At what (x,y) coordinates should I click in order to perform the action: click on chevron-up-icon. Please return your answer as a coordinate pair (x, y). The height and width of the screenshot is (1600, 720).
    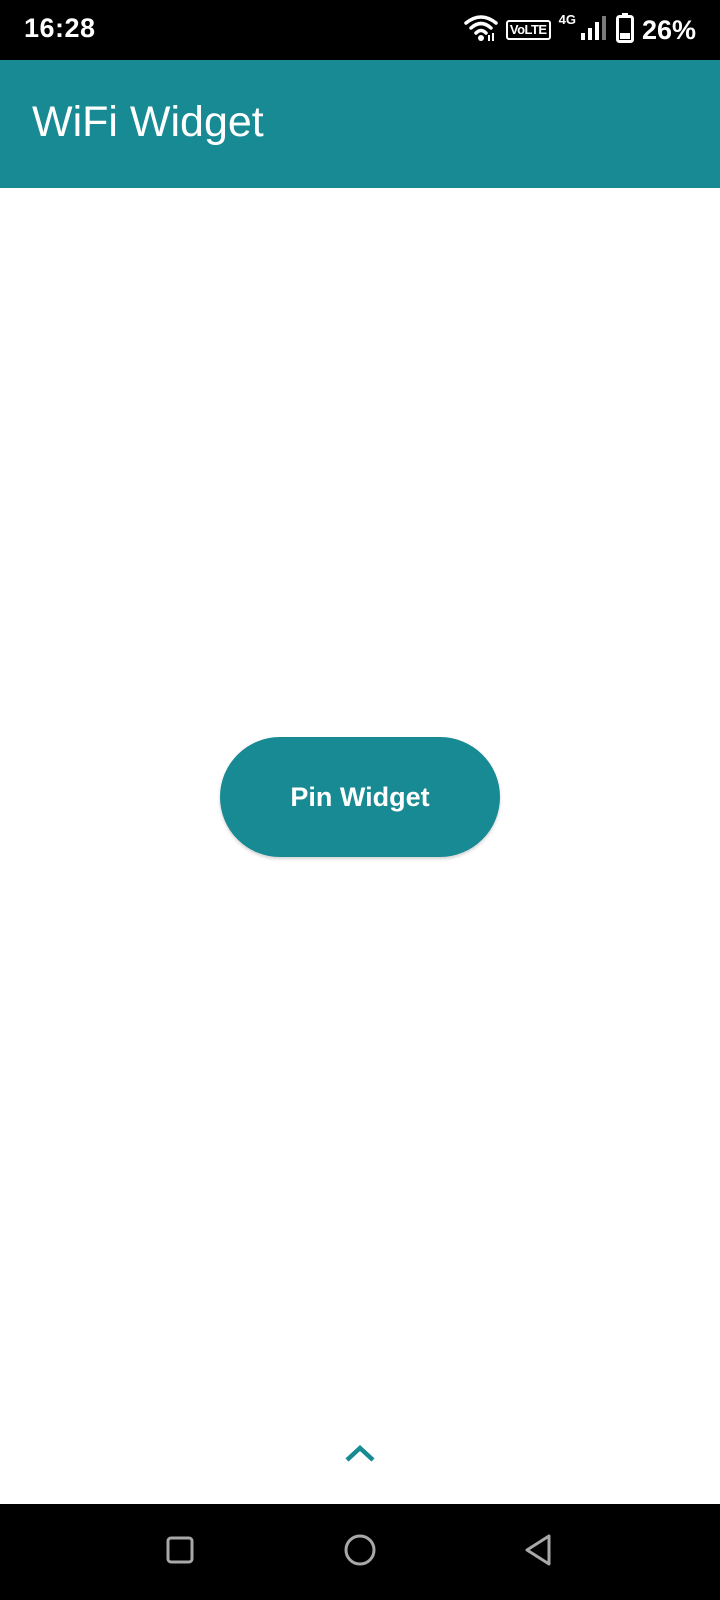
    Looking at the image, I should click on (360, 1455).